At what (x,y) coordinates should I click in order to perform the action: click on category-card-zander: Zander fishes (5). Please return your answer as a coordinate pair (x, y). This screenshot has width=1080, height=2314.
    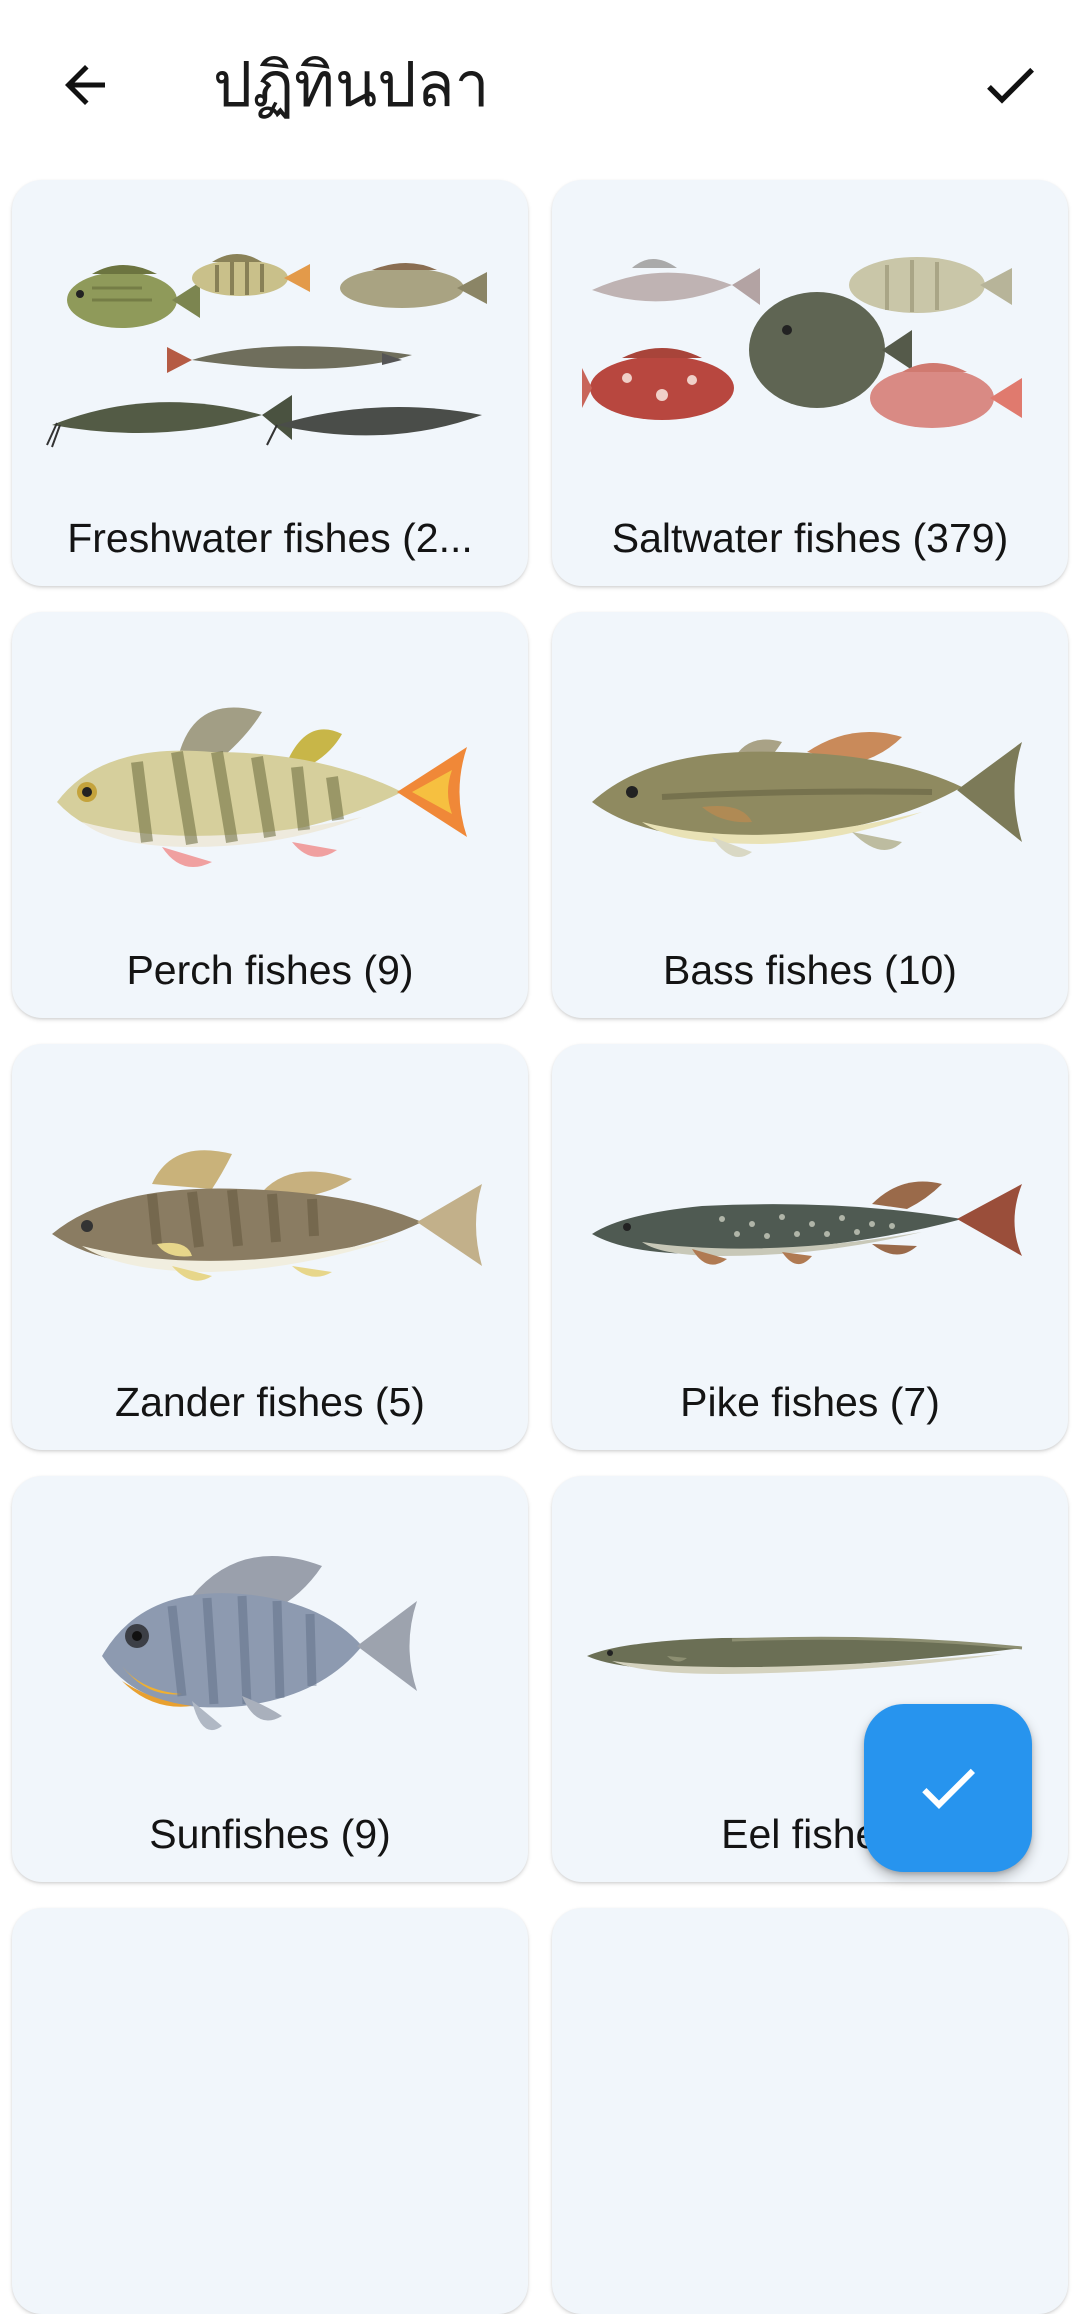
    Looking at the image, I should click on (270, 1247).